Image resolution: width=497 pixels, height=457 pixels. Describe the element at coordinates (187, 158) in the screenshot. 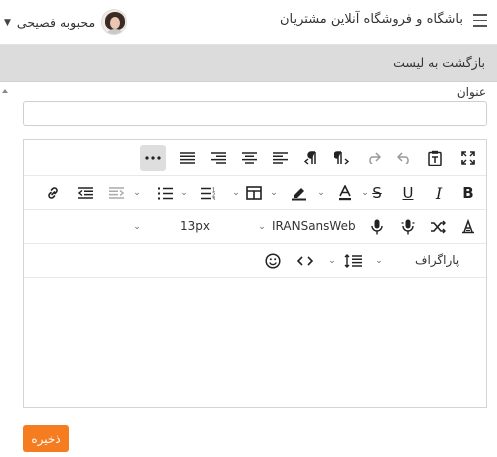

I see `align-justify-icon` at that location.